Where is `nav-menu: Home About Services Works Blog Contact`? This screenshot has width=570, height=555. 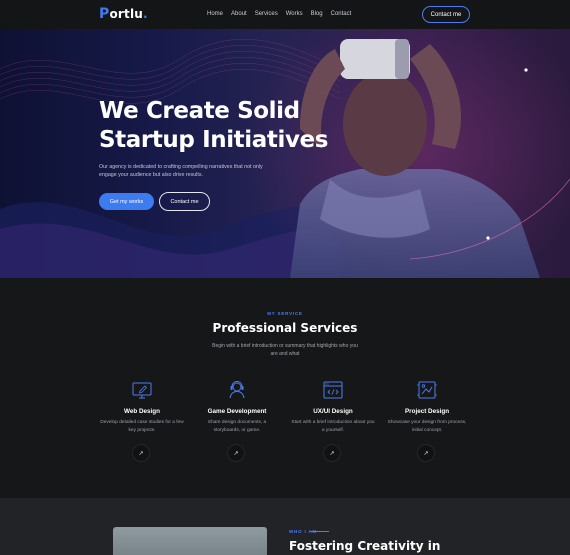 nav-menu: Home About Services Works Blog Contact is located at coordinates (279, 14).